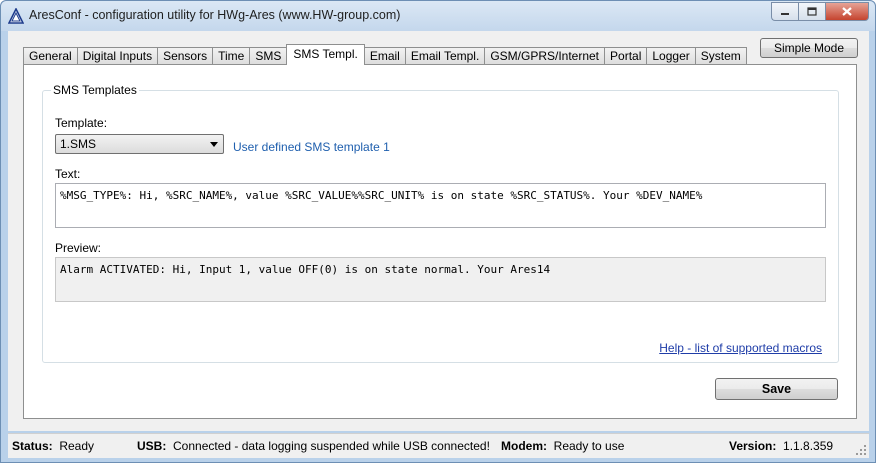 This screenshot has height=463, width=876. What do you see at coordinates (626, 56) in the screenshot?
I see `tab-portal: Portal` at bounding box center [626, 56].